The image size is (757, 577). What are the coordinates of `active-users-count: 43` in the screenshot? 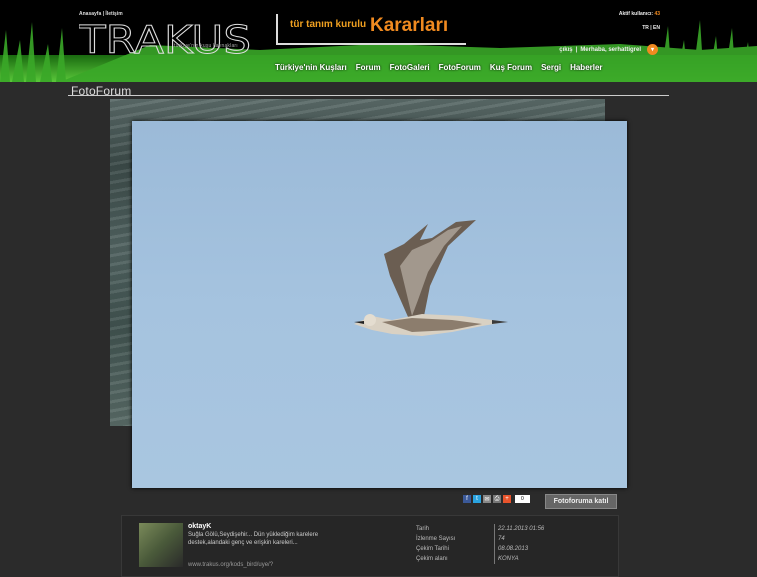 It's located at (657, 14).